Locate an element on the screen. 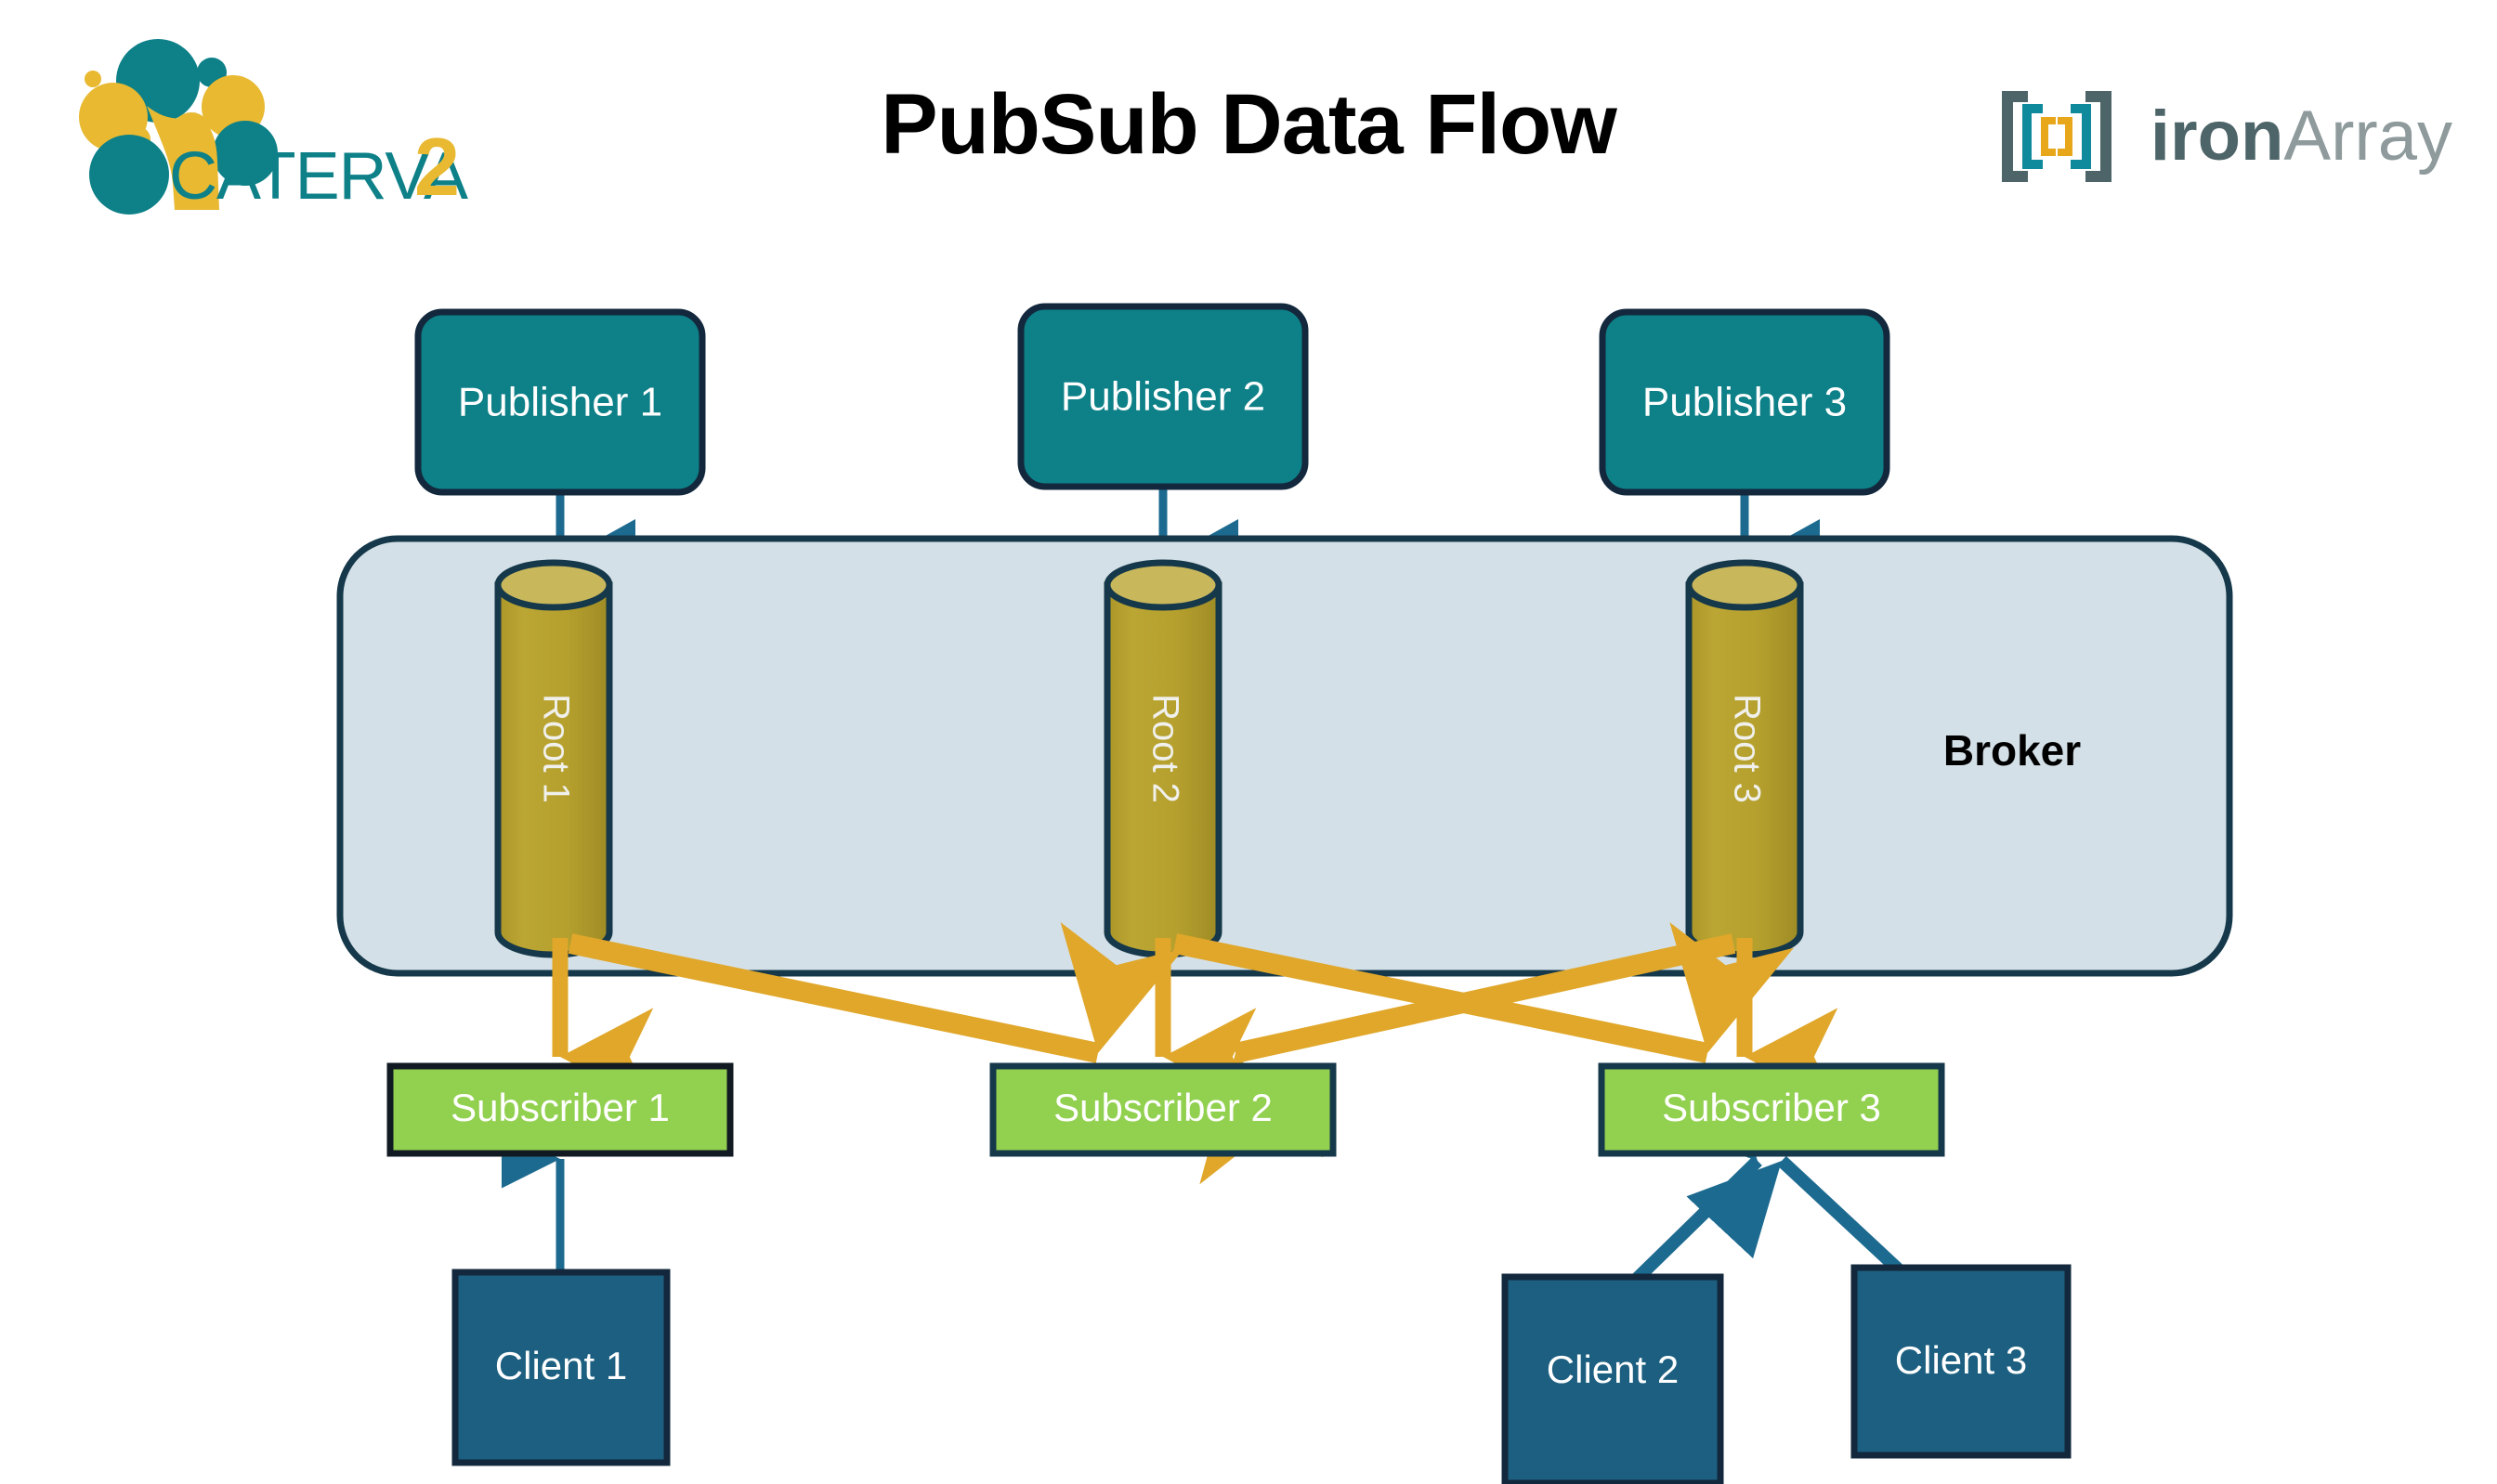 This screenshot has width=2497, height=1484. publisher1-label: Publisher 1 is located at coordinates (560, 402).